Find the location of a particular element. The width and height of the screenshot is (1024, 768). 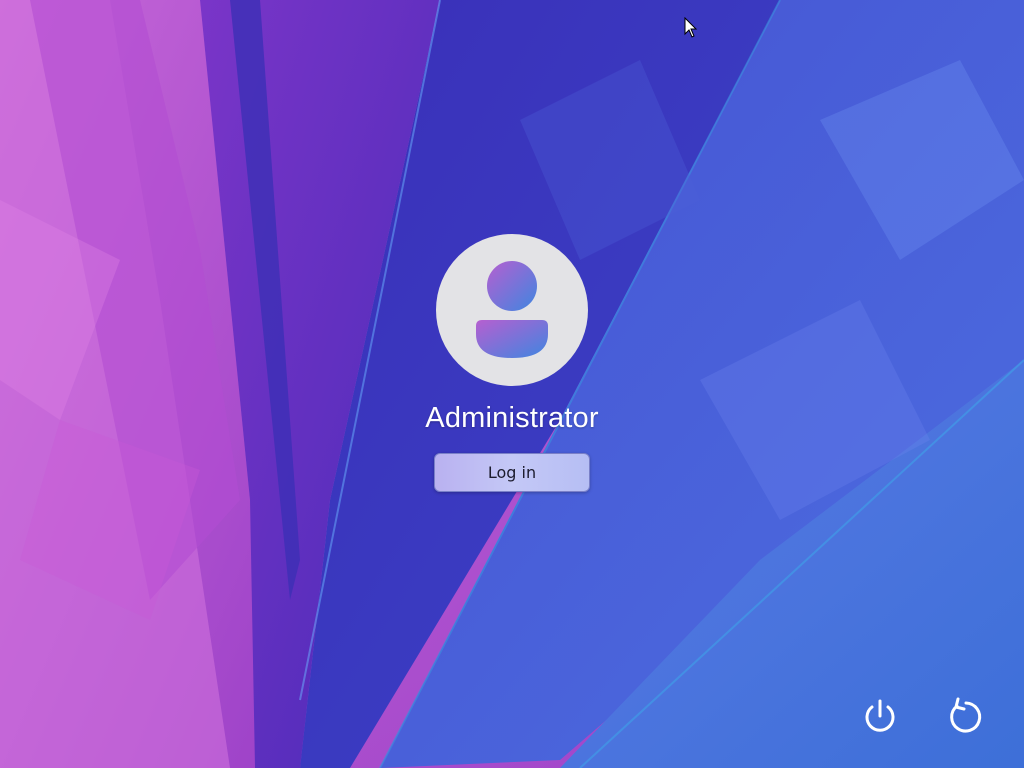

power-controls is located at coordinates (922, 716).